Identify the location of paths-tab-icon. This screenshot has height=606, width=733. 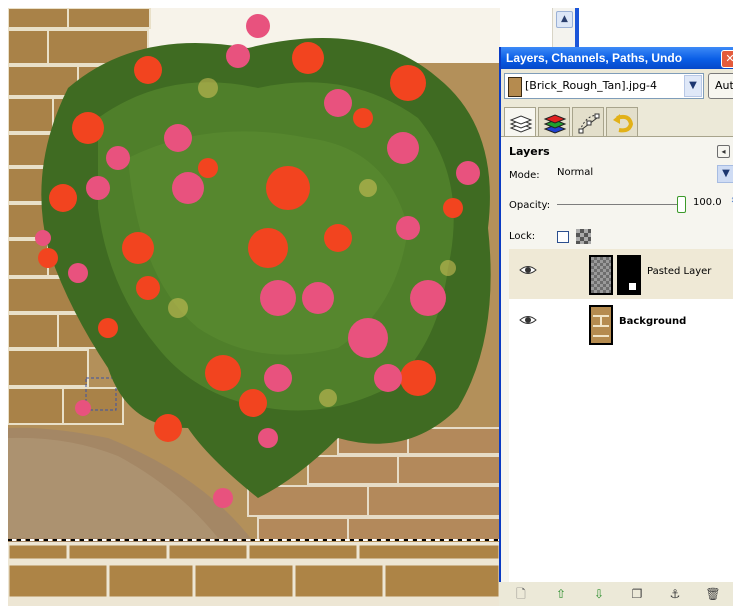
(589, 123).